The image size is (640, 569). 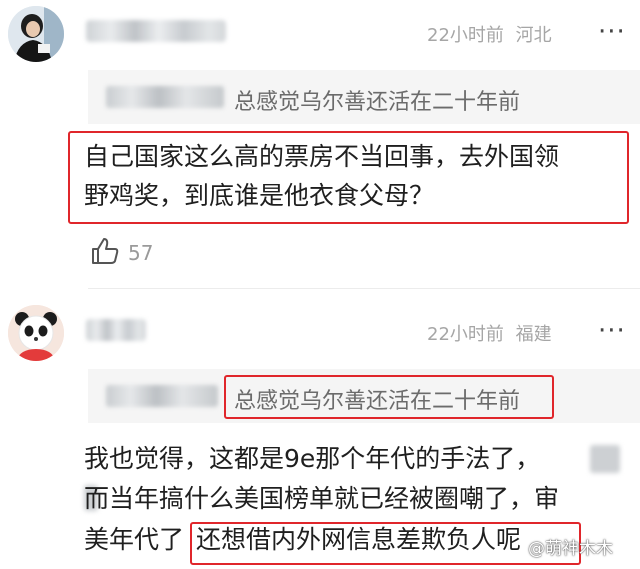 I want to click on comment-meta: 22小时前 河北, so click(x=489, y=34).